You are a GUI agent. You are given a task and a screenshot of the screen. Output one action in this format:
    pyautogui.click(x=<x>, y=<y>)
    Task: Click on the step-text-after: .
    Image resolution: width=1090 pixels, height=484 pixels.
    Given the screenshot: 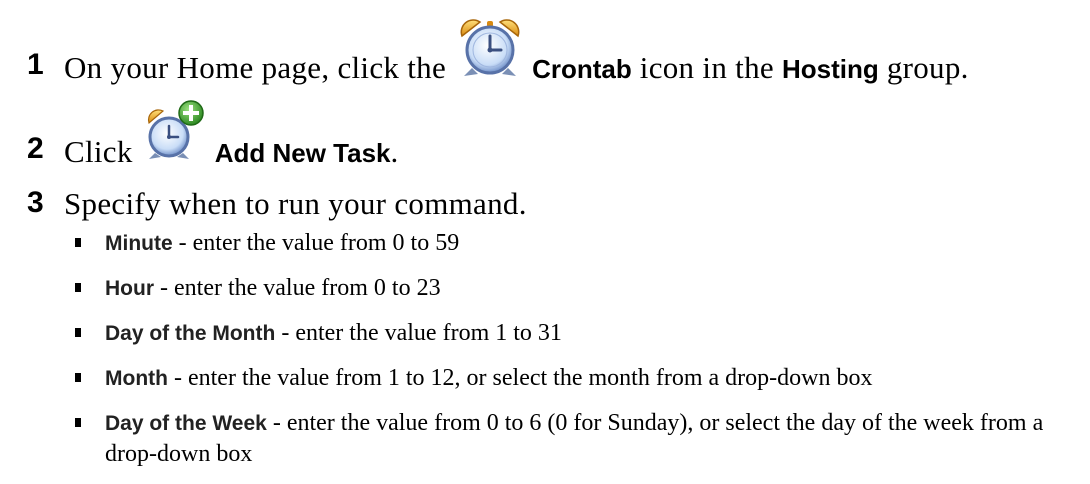 What is the action you would take?
    pyautogui.click(x=394, y=151)
    